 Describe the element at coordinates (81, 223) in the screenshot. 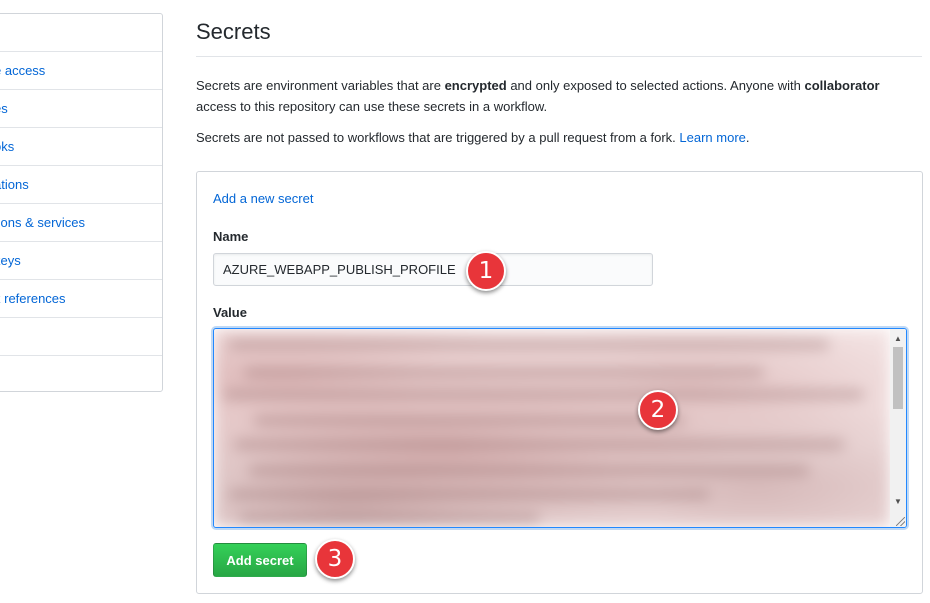

I see `sidebar-item-5: tions & services` at that location.